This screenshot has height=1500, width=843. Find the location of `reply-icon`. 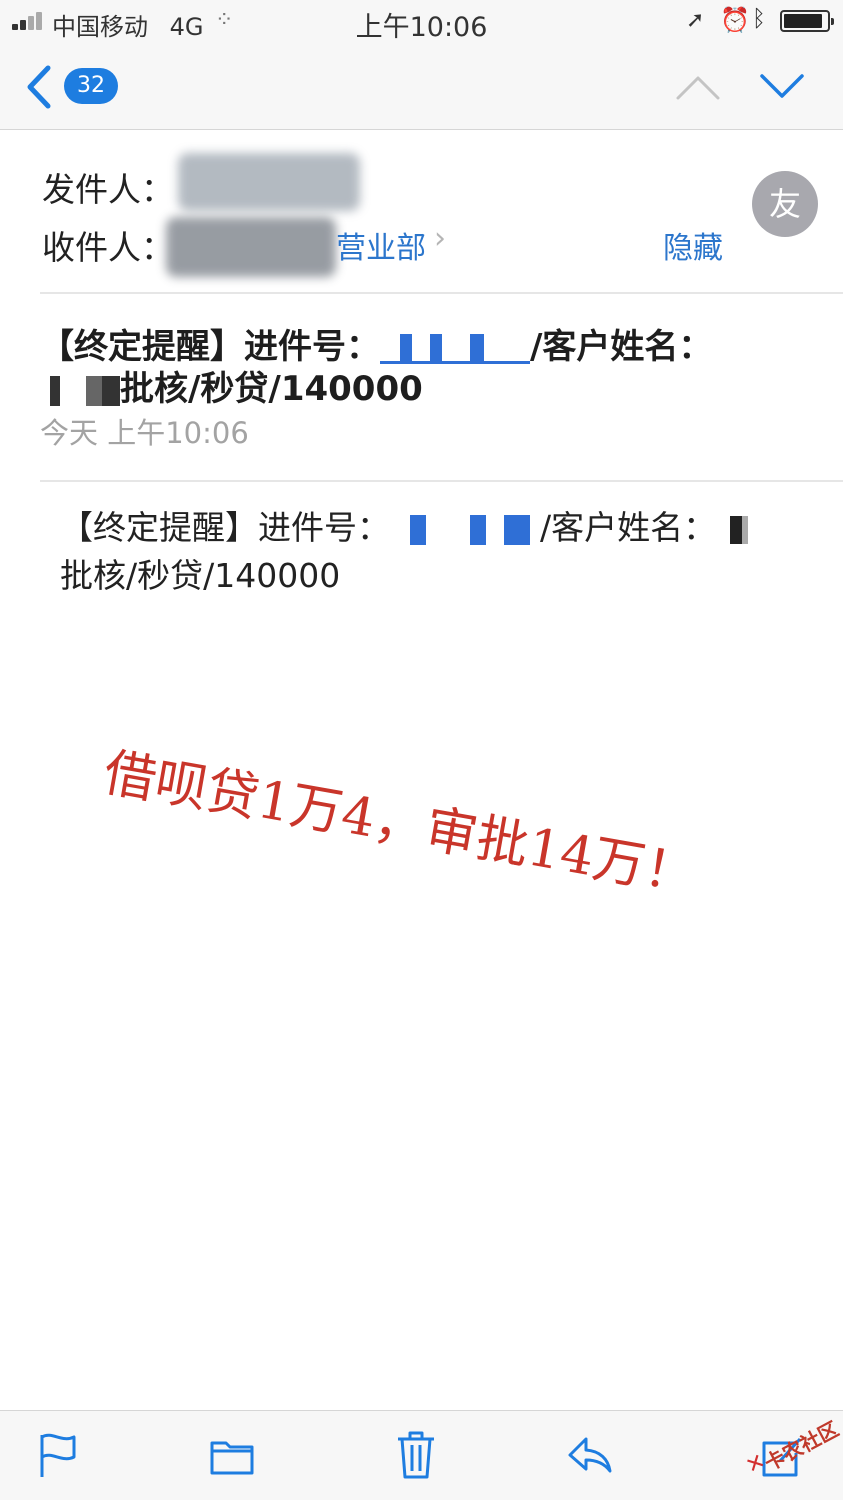

reply-icon is located at coordinates (590, 1455).